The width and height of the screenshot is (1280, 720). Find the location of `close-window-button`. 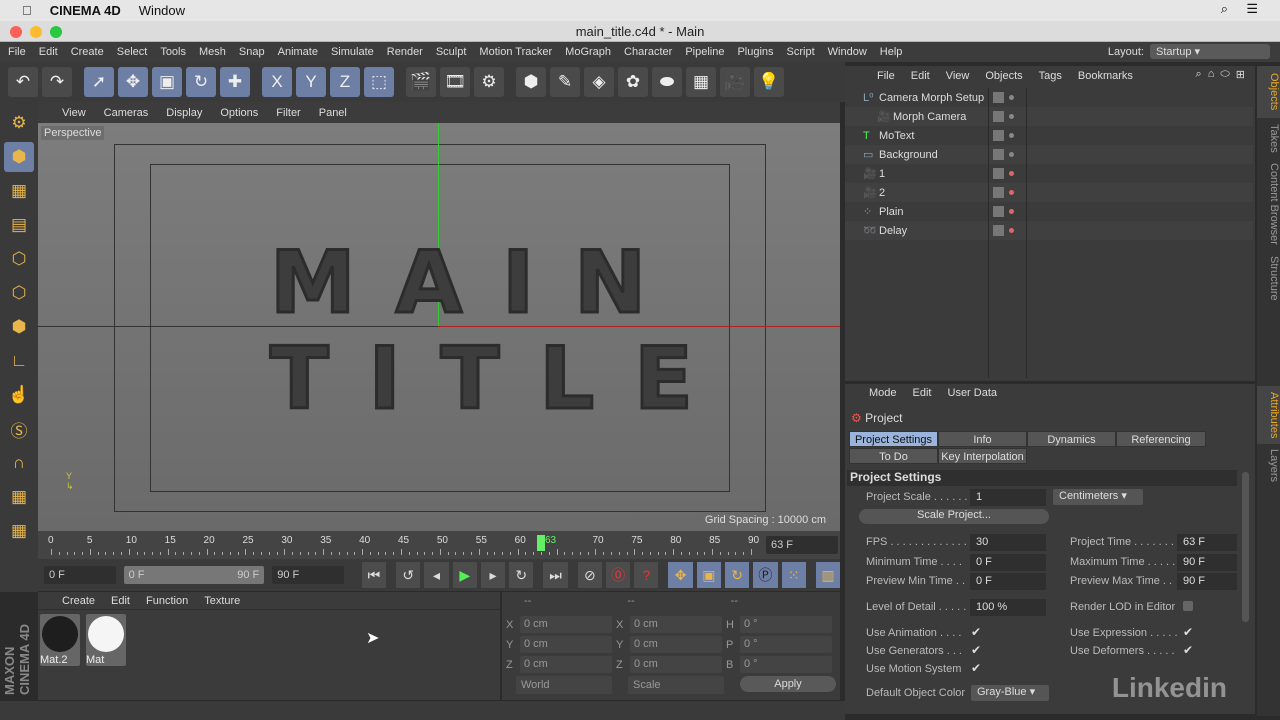

close-window-button is located at coordinates (16, 32).